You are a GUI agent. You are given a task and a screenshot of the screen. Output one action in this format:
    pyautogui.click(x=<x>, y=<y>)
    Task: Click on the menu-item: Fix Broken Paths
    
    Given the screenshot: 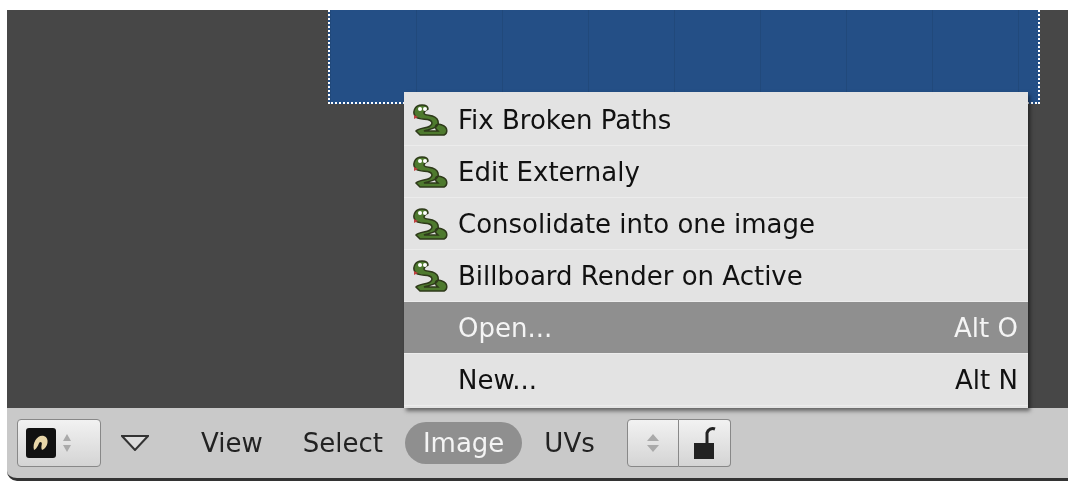 What is the action you would take?
    pyautogui.click(x=716, y=120)
    